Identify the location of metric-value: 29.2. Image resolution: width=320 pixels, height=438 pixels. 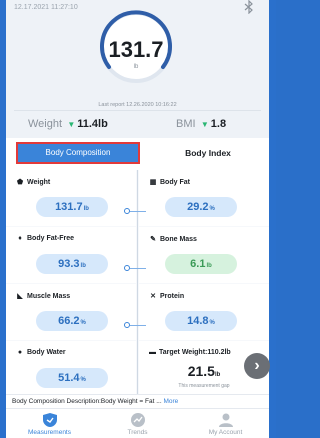
(198, 207).